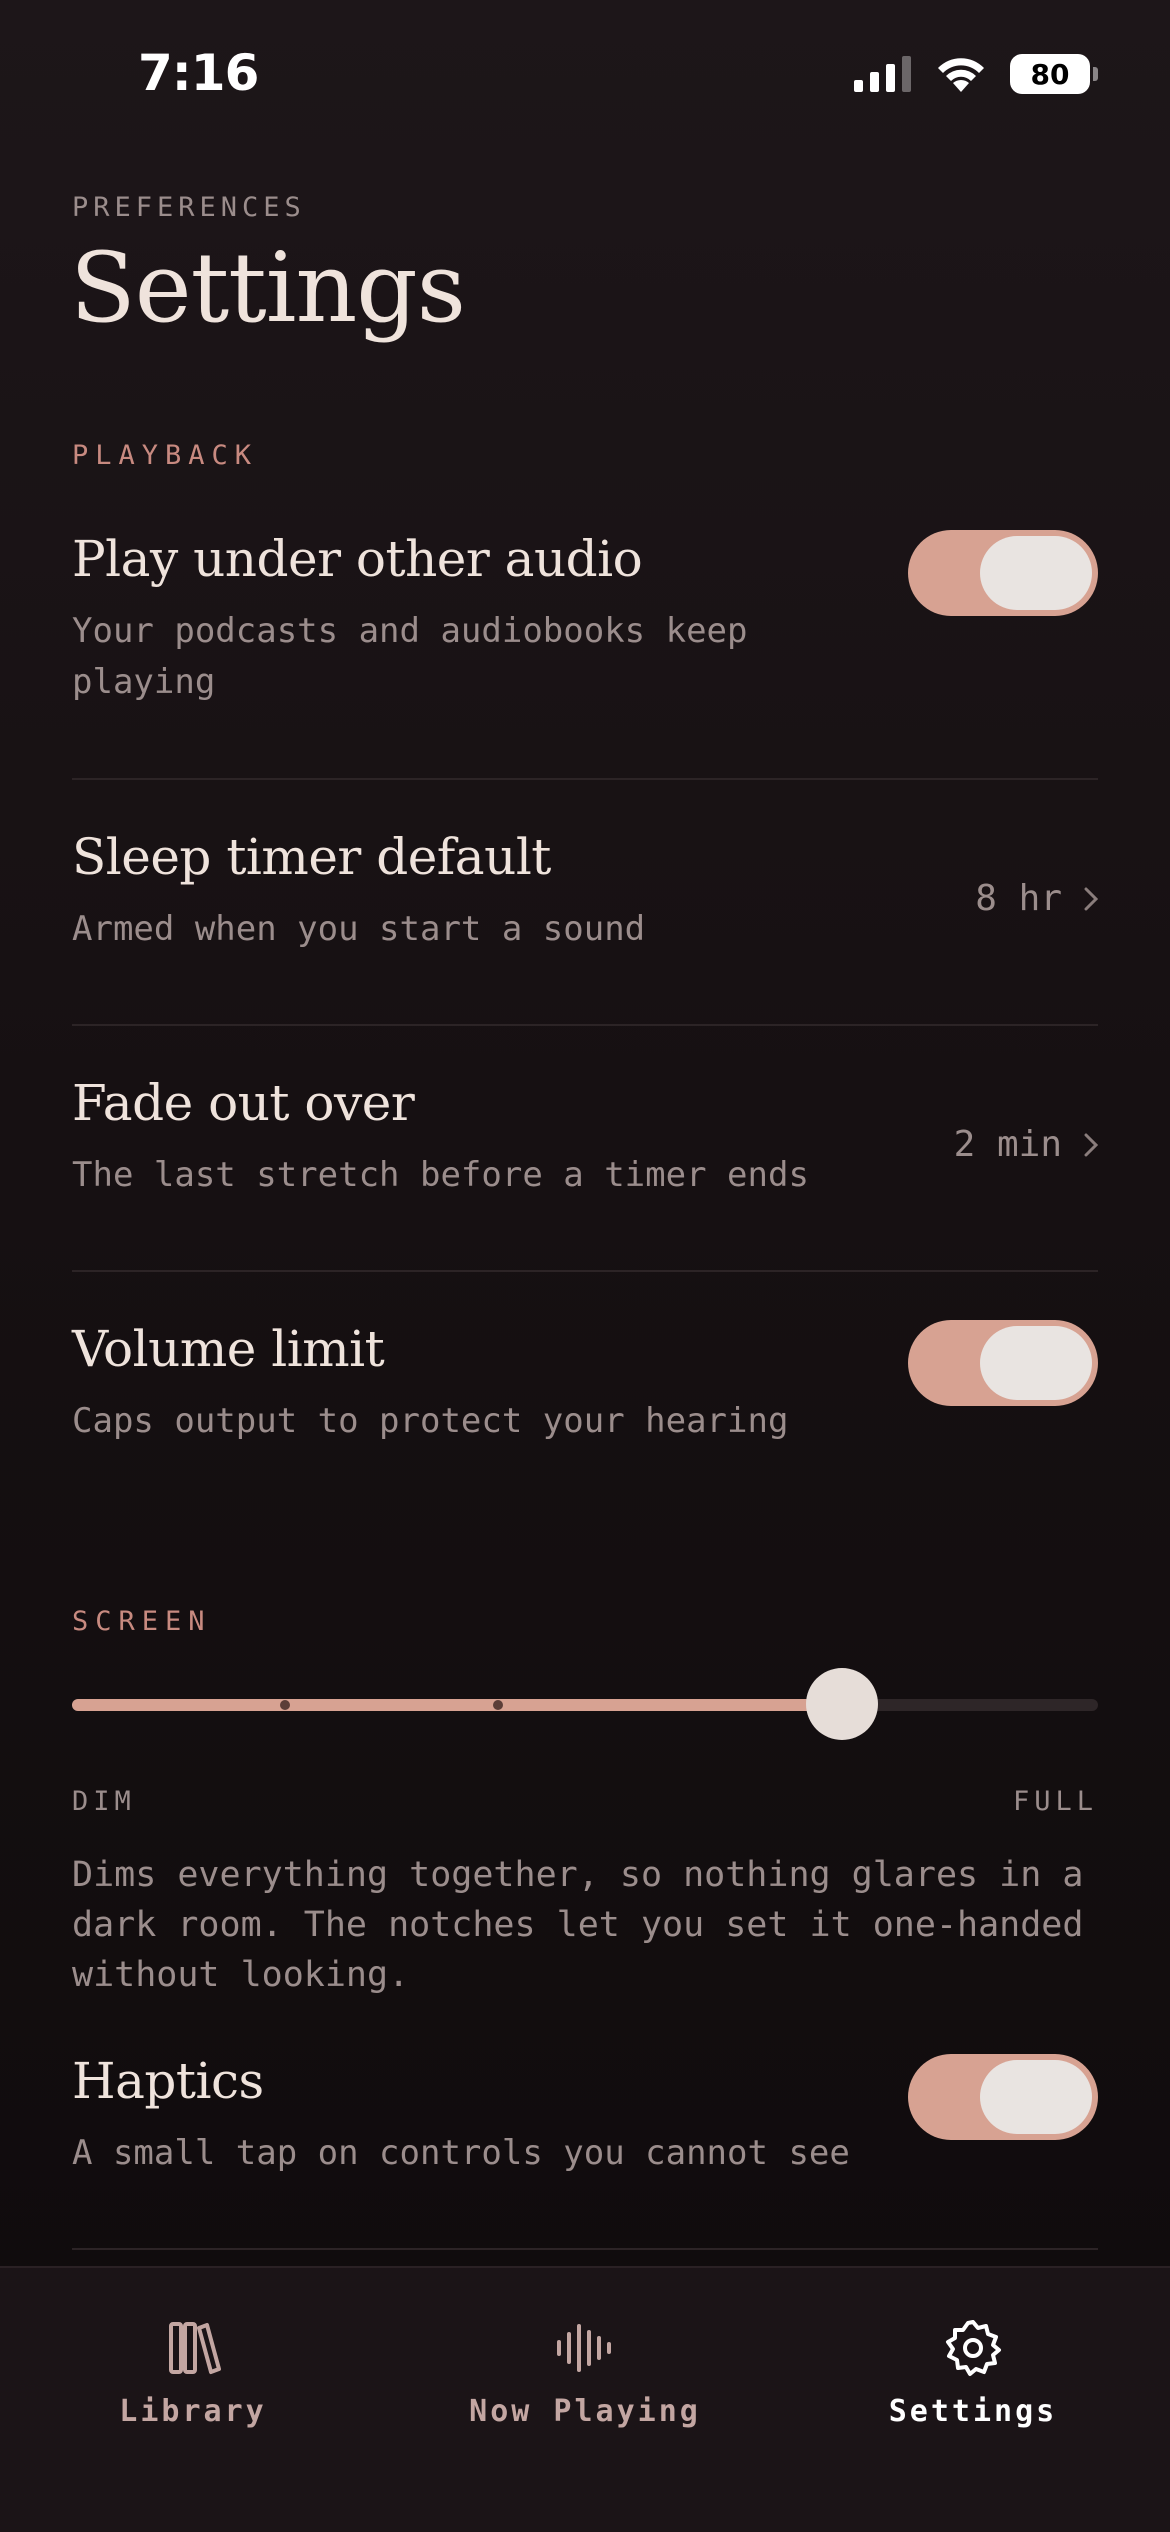  What do you see at coordinates (104, 1801) in the screenshot?
I see `slider-min-label: DIM` at bounding box center [104, 1801].